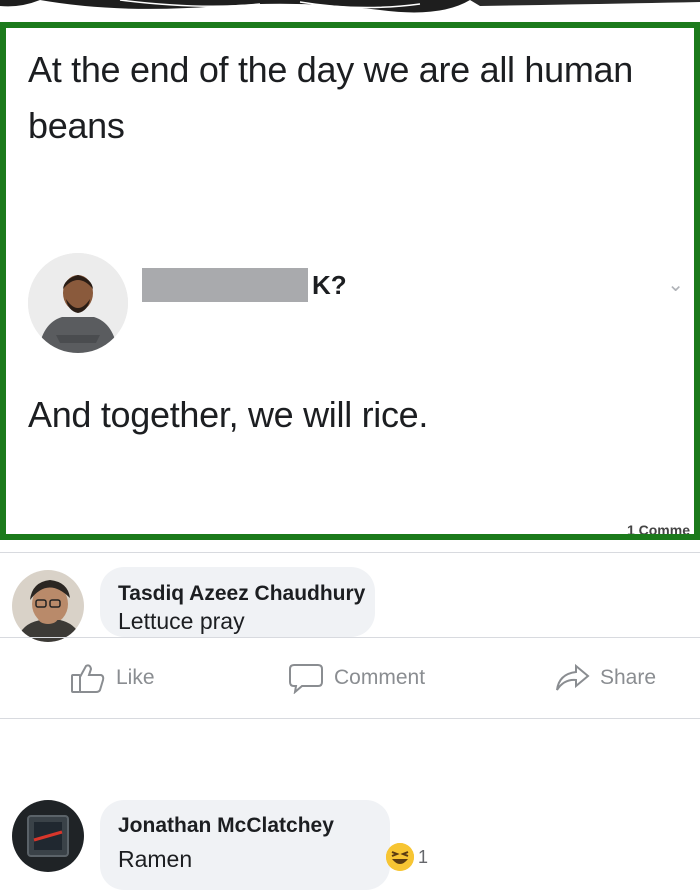 The width and height of the screenshot is (700, 890). Describe the element at coordinates (380, 677) in the screenshot. I see `comment-label: Comment` at that location.